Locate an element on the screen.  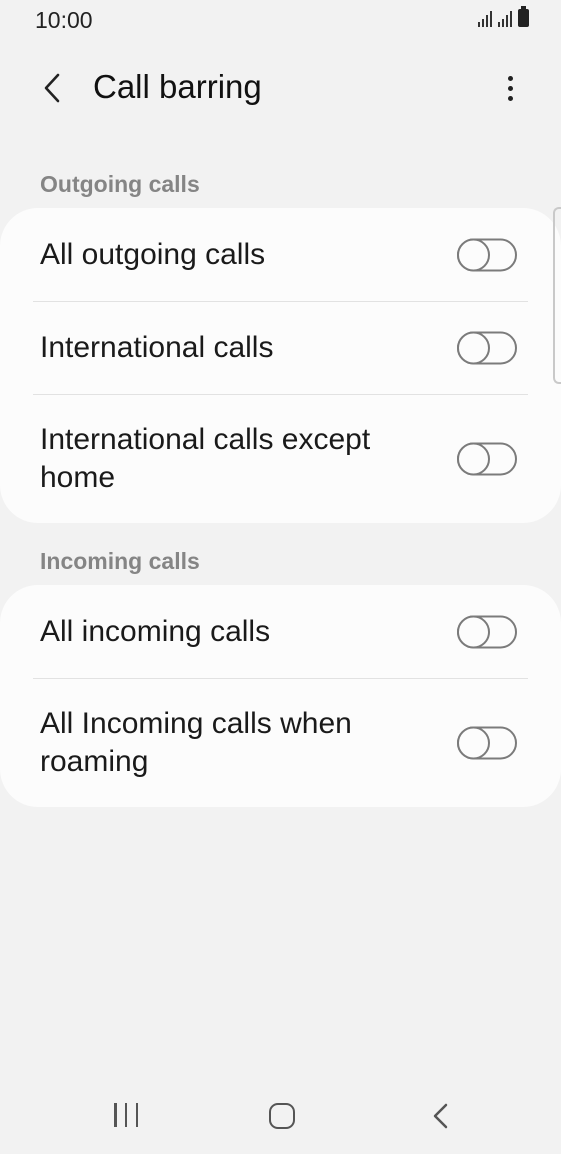
app-bar: Call barring is located at coordinates (280, 88).